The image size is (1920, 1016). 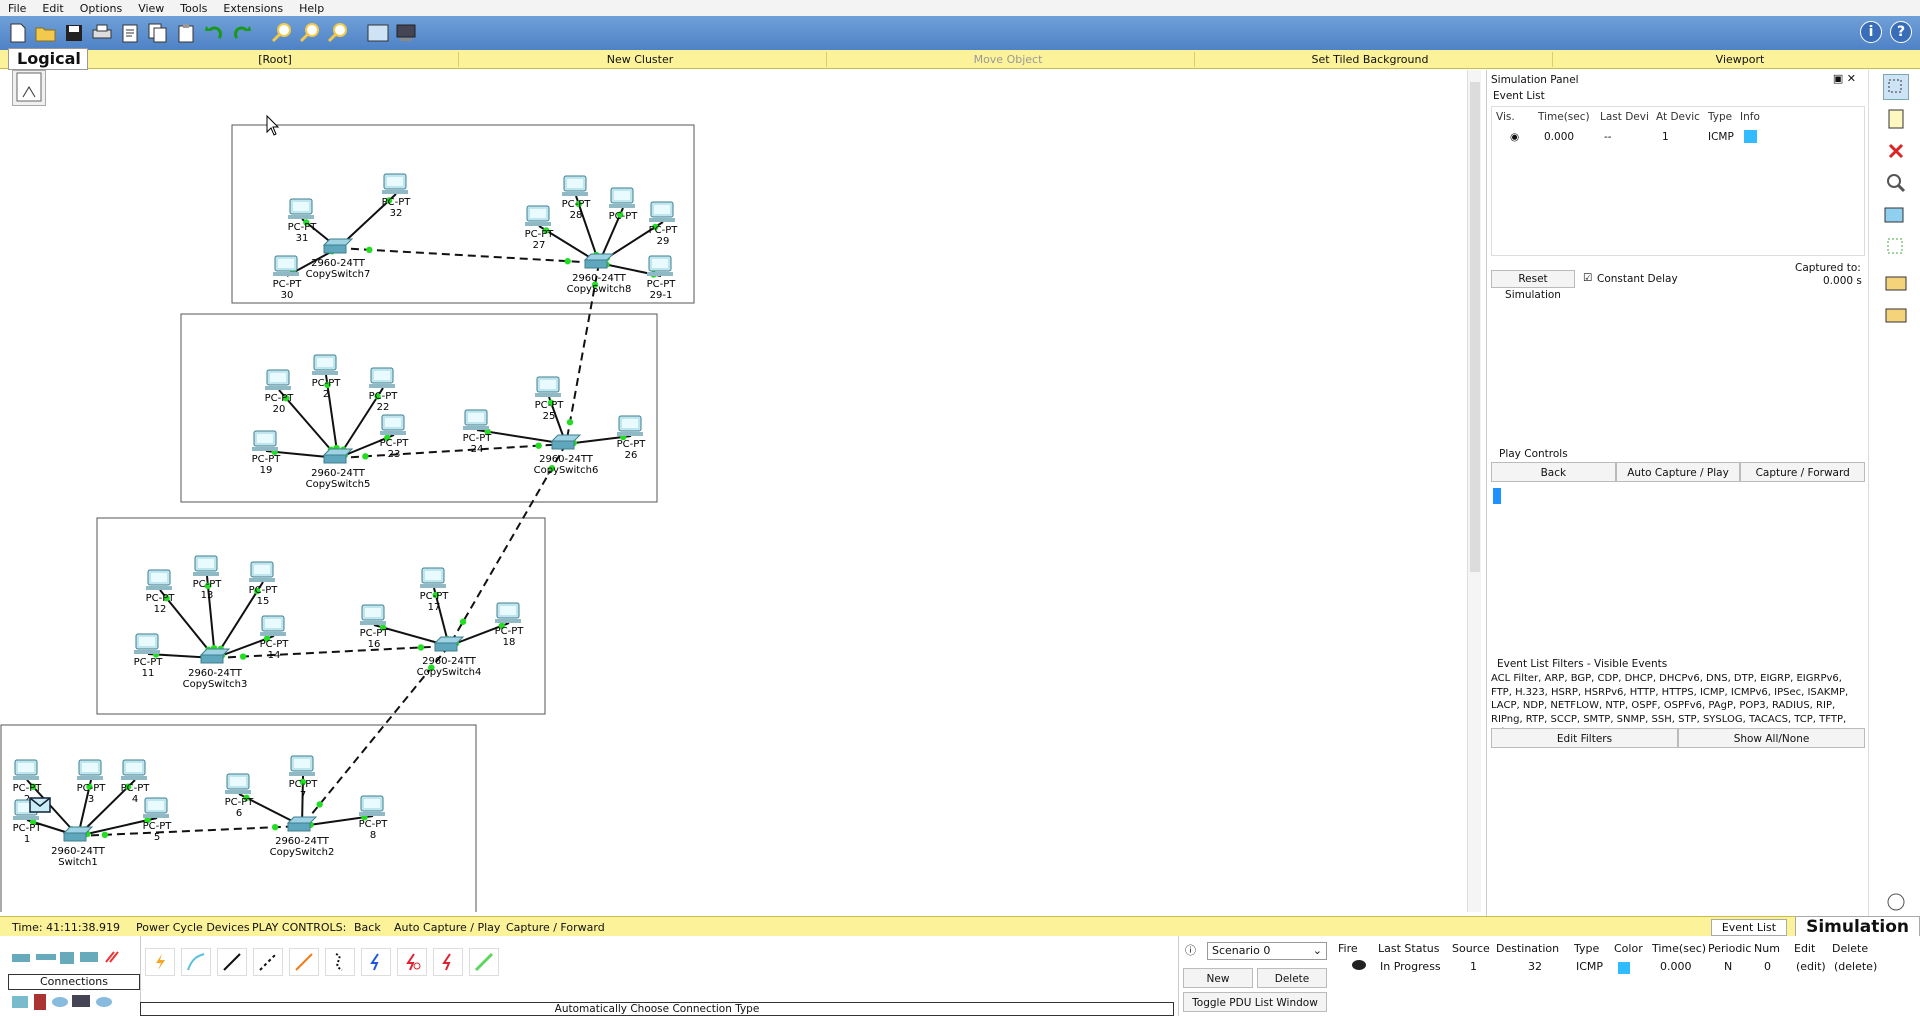 I want to click on edit-filters-button: Edit Filters, so click(x=1584, y=738).